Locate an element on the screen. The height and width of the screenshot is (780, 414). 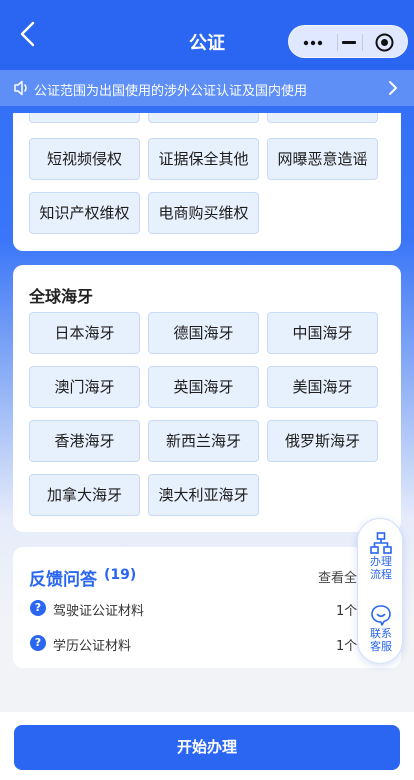
hague-chip: 英国海牙 is located at coordinates (203, 387).